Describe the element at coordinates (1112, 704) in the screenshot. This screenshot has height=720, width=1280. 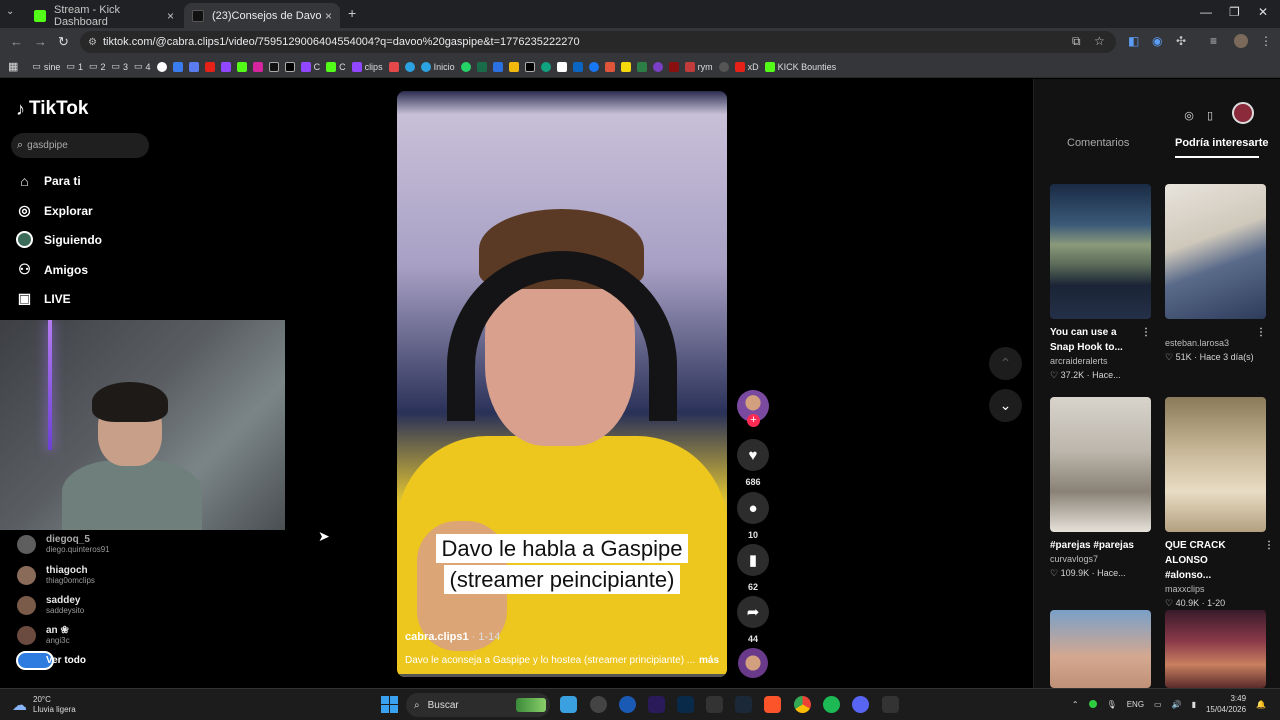
I see `microphone-icon: 🎙` at that location.